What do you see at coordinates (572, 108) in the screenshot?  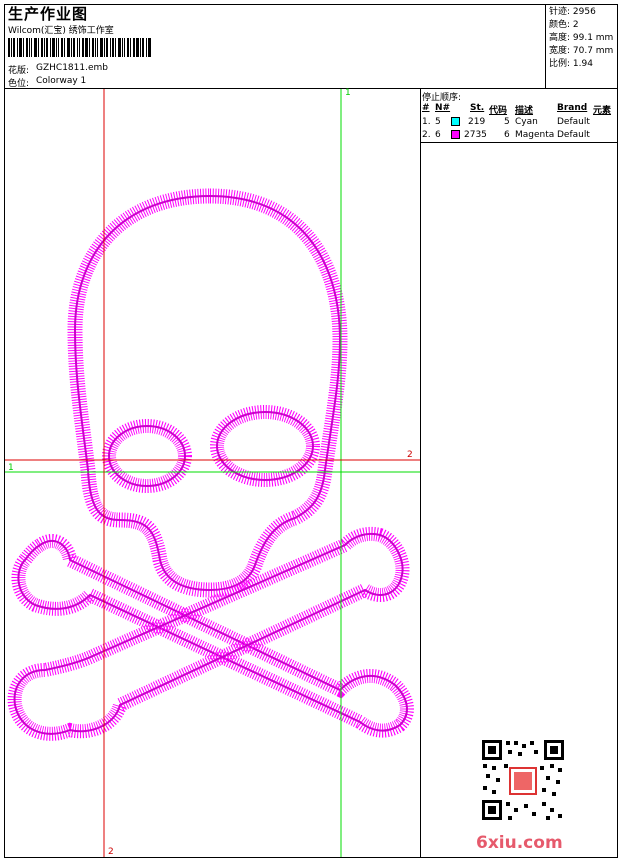 I see `col-brand-header: Brand` at bounding box center [572, 108].